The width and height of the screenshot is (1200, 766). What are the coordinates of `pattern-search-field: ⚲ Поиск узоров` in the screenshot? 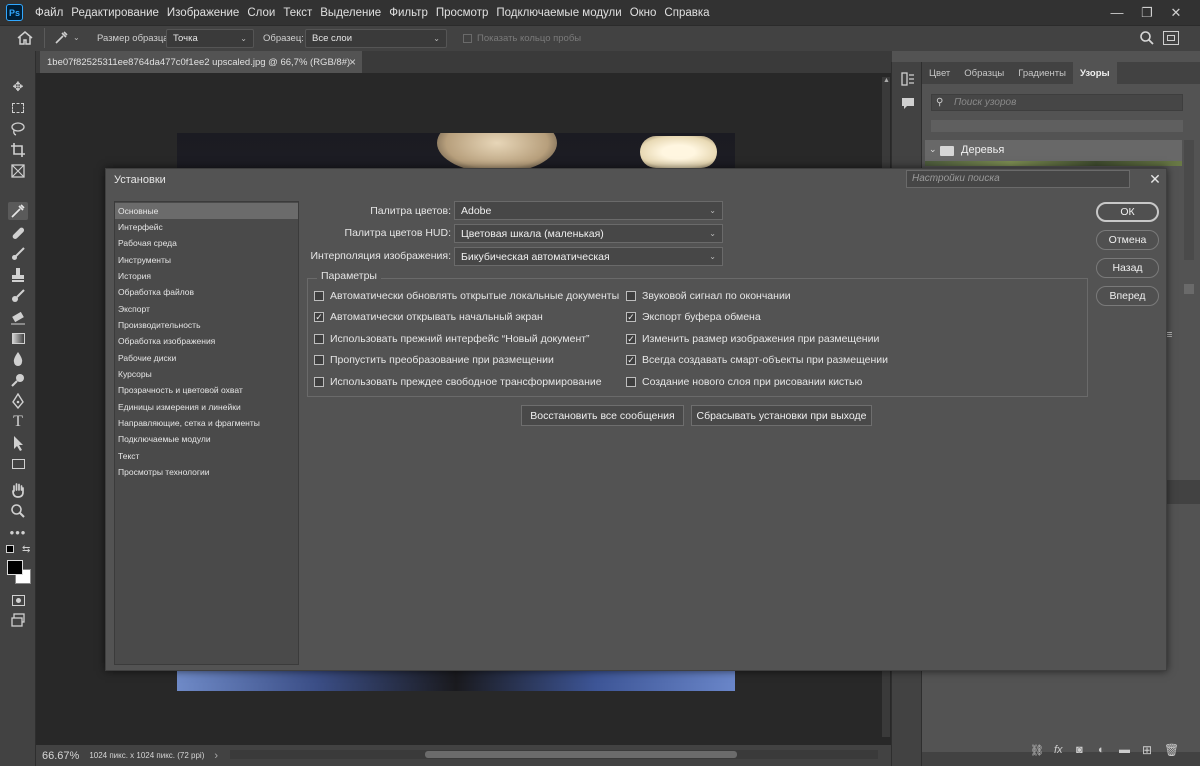 It's located at (1057, 102).